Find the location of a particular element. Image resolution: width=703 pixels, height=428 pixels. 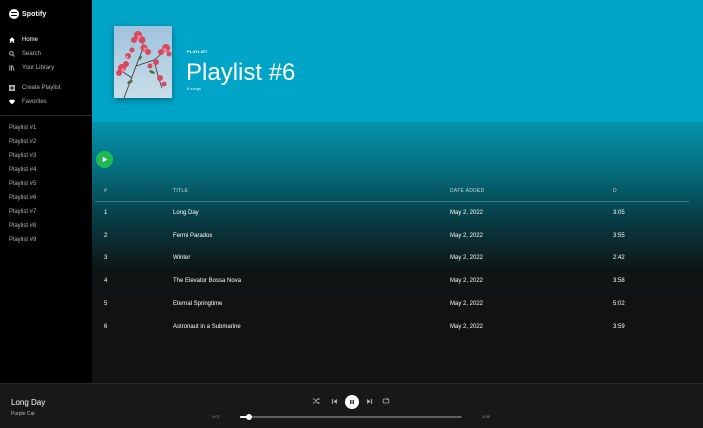

track-title: Eternal Springtime is located at coordinates (197, 304).